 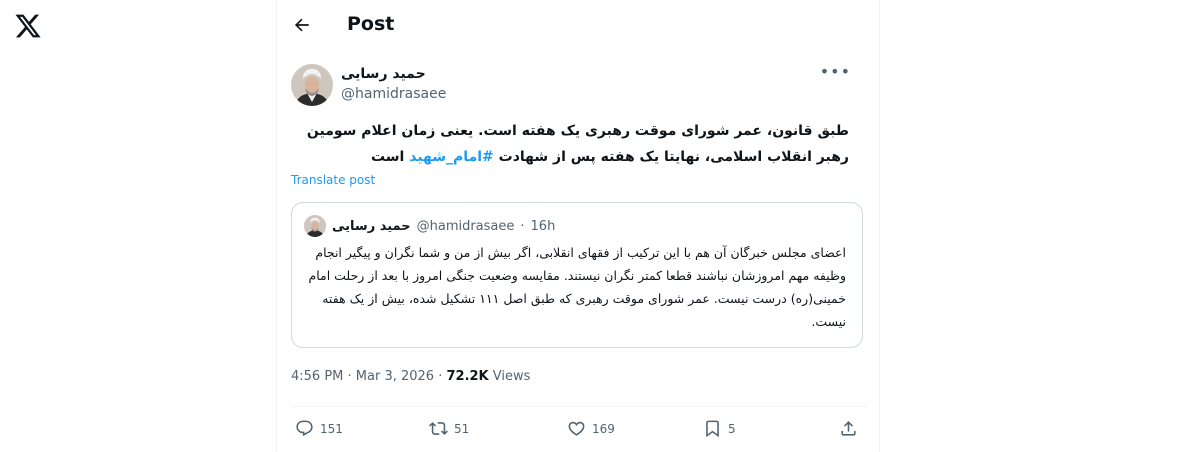 I want to click on repost-button: 51, so click(x=449, y=428).